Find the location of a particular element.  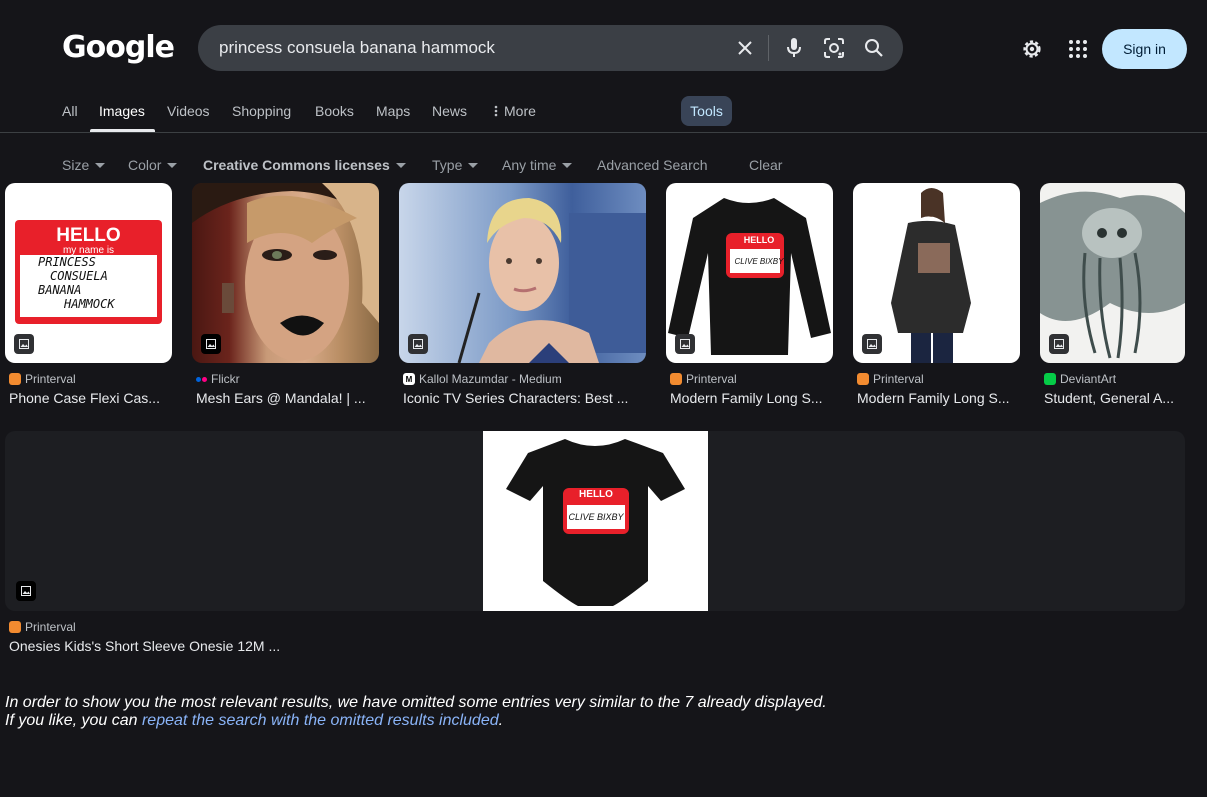

search-divider is located at coordinates (768, 48).